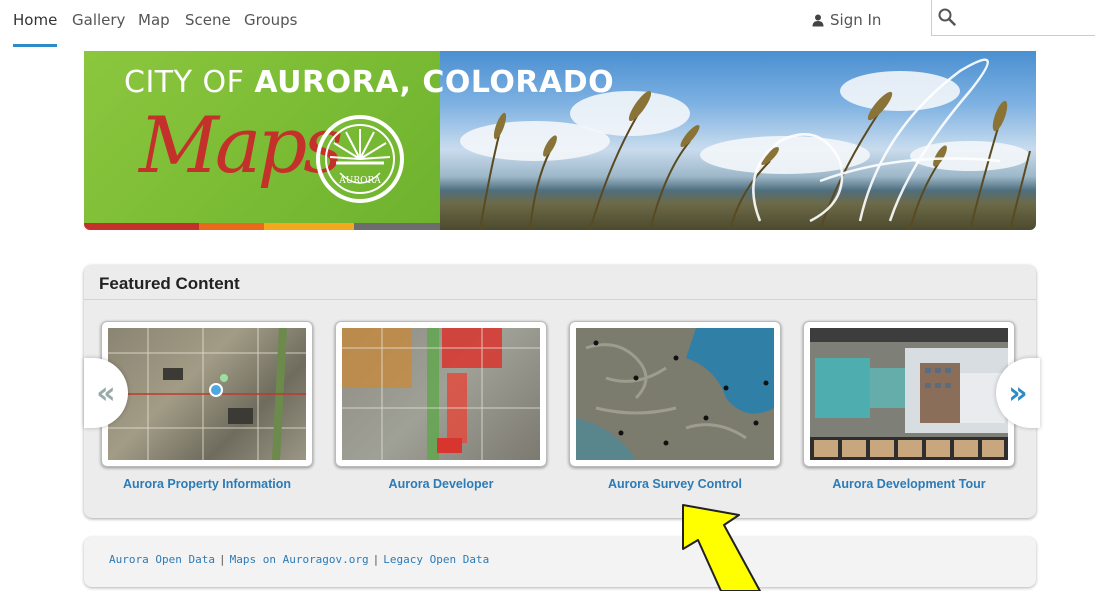 This screenshot has height=591, width=1095. What do you see at coordinates (309, 226) in the screenshot?
I see `banner-strip-yellow` at bounding box center [309, 226].